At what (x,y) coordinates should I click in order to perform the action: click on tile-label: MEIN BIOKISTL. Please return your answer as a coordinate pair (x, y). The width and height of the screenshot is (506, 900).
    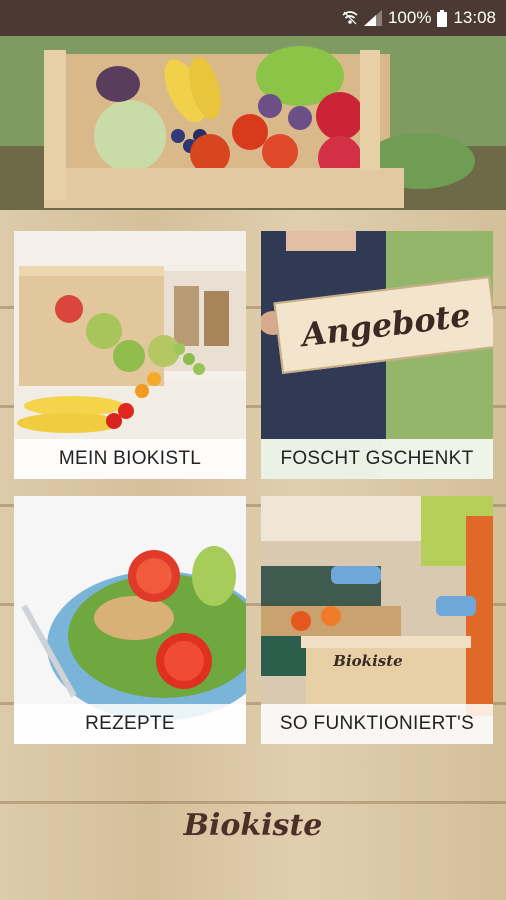
    Looking at the image, I should click on (130, 459).